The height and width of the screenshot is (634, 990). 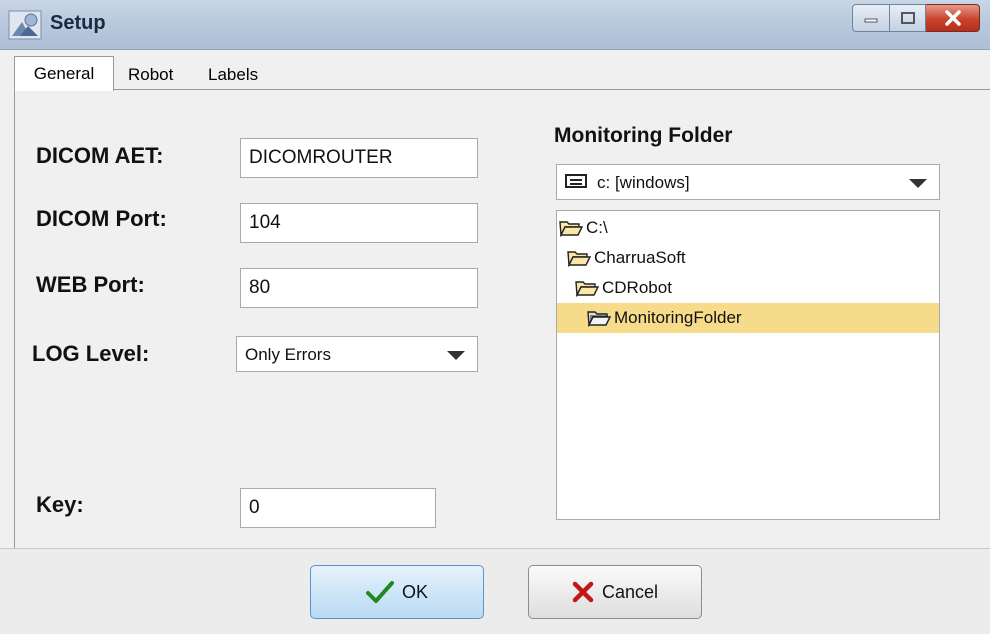 I want to click on folder-tree-item: CDRobot, so click(x=623, y=288).